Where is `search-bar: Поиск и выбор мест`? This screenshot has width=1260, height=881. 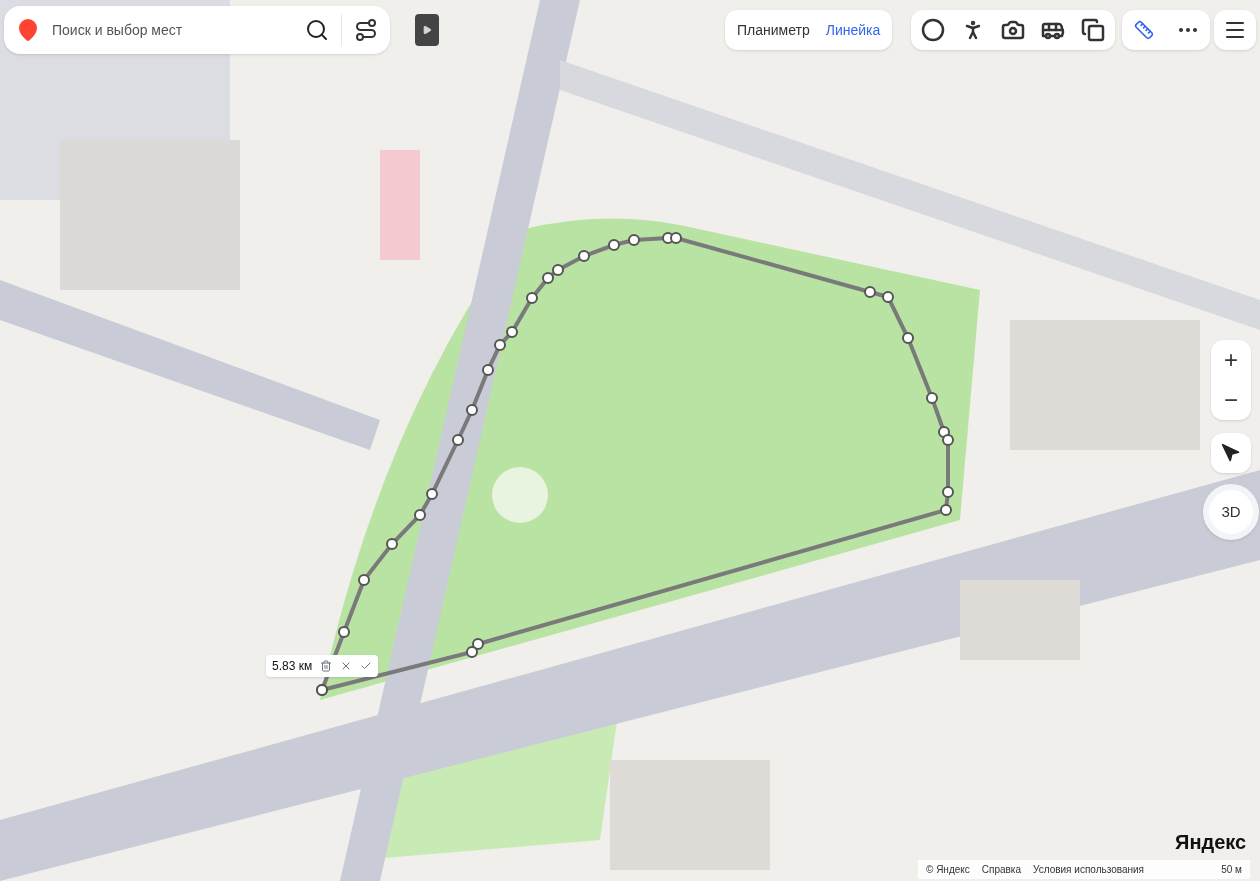 search-bar: Поиск и выбор мест is located at coordinates (197, 30).